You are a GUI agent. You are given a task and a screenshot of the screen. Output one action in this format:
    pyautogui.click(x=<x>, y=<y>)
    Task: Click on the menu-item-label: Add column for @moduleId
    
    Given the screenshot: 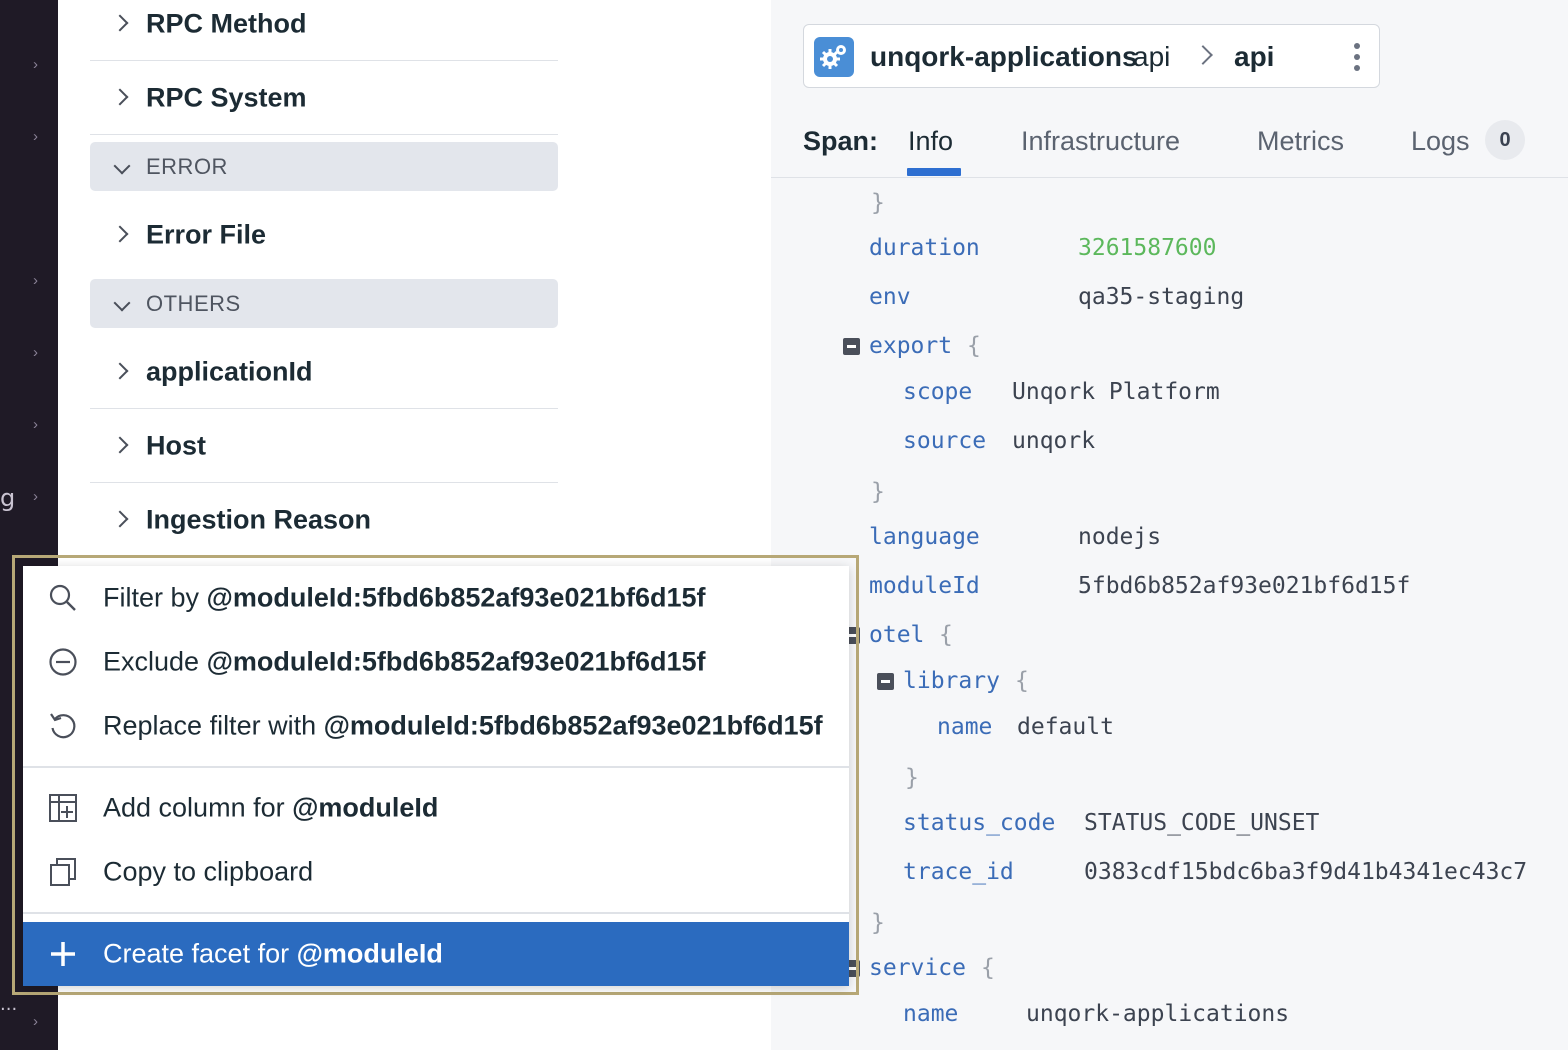 What is the action you would take?
    pyautogui.click(x=271, y=807)
    